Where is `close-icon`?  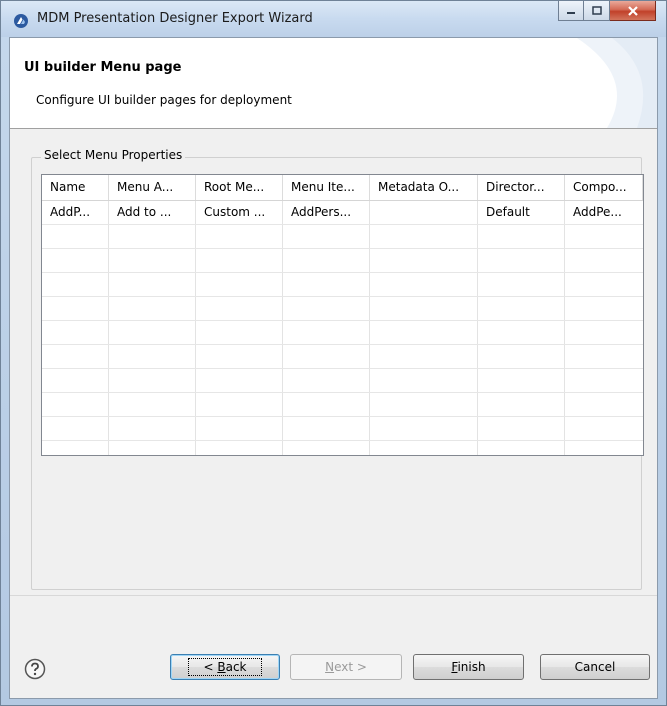
close-icon is located at coordinates (633, 11).